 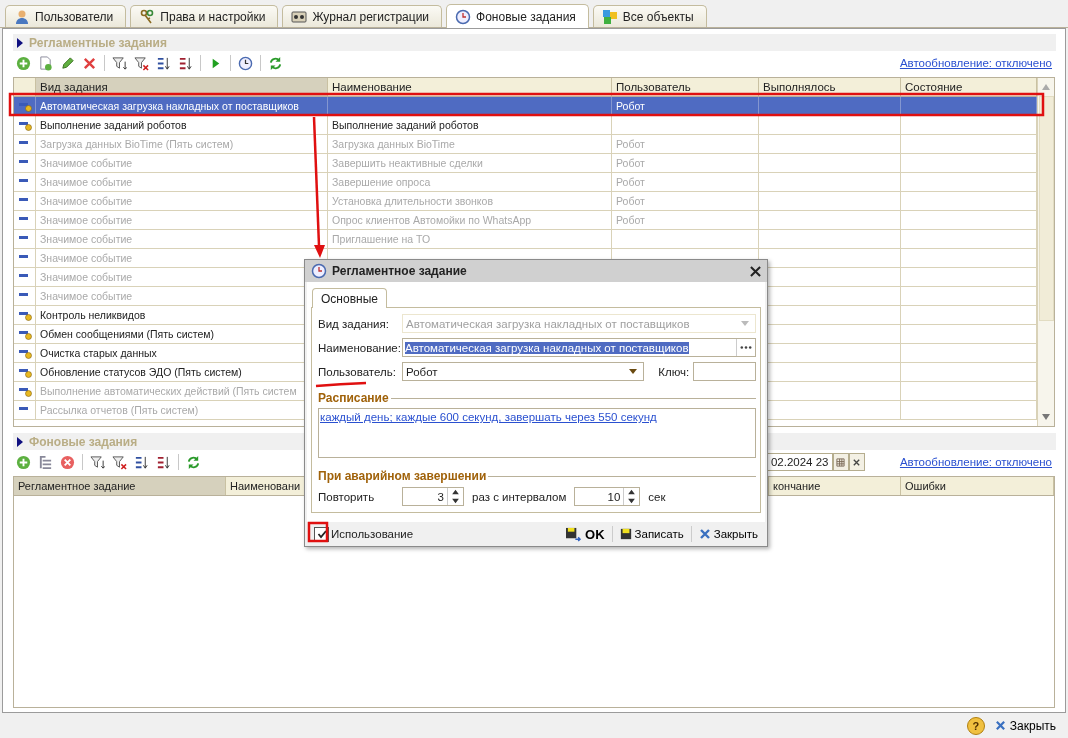 I want to click on column-header: кончание, so click(x=835, y=486).